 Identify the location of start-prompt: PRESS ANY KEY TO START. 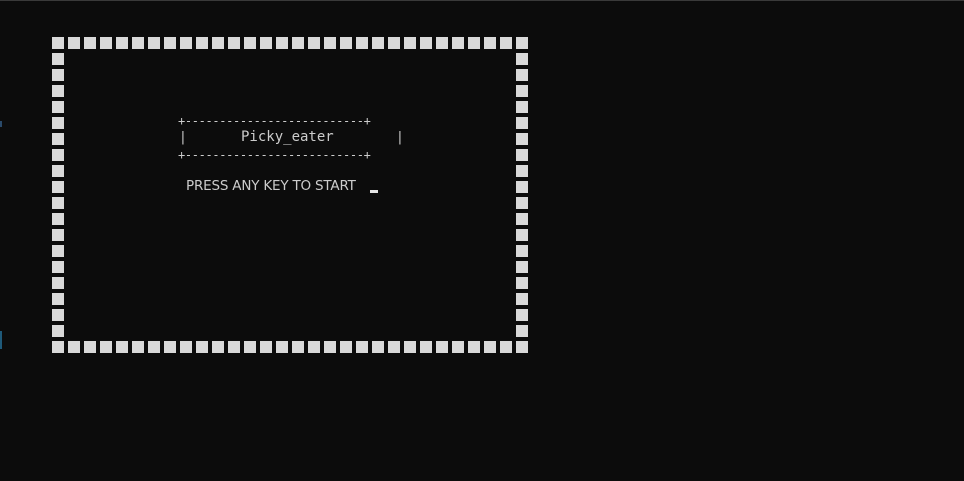
(271, 186).